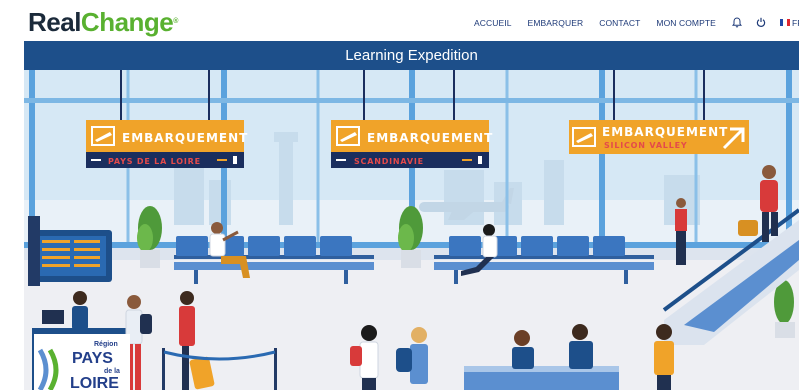  I want to click on sign-2-destination: SCANDINAVIE, so click(389, 161).